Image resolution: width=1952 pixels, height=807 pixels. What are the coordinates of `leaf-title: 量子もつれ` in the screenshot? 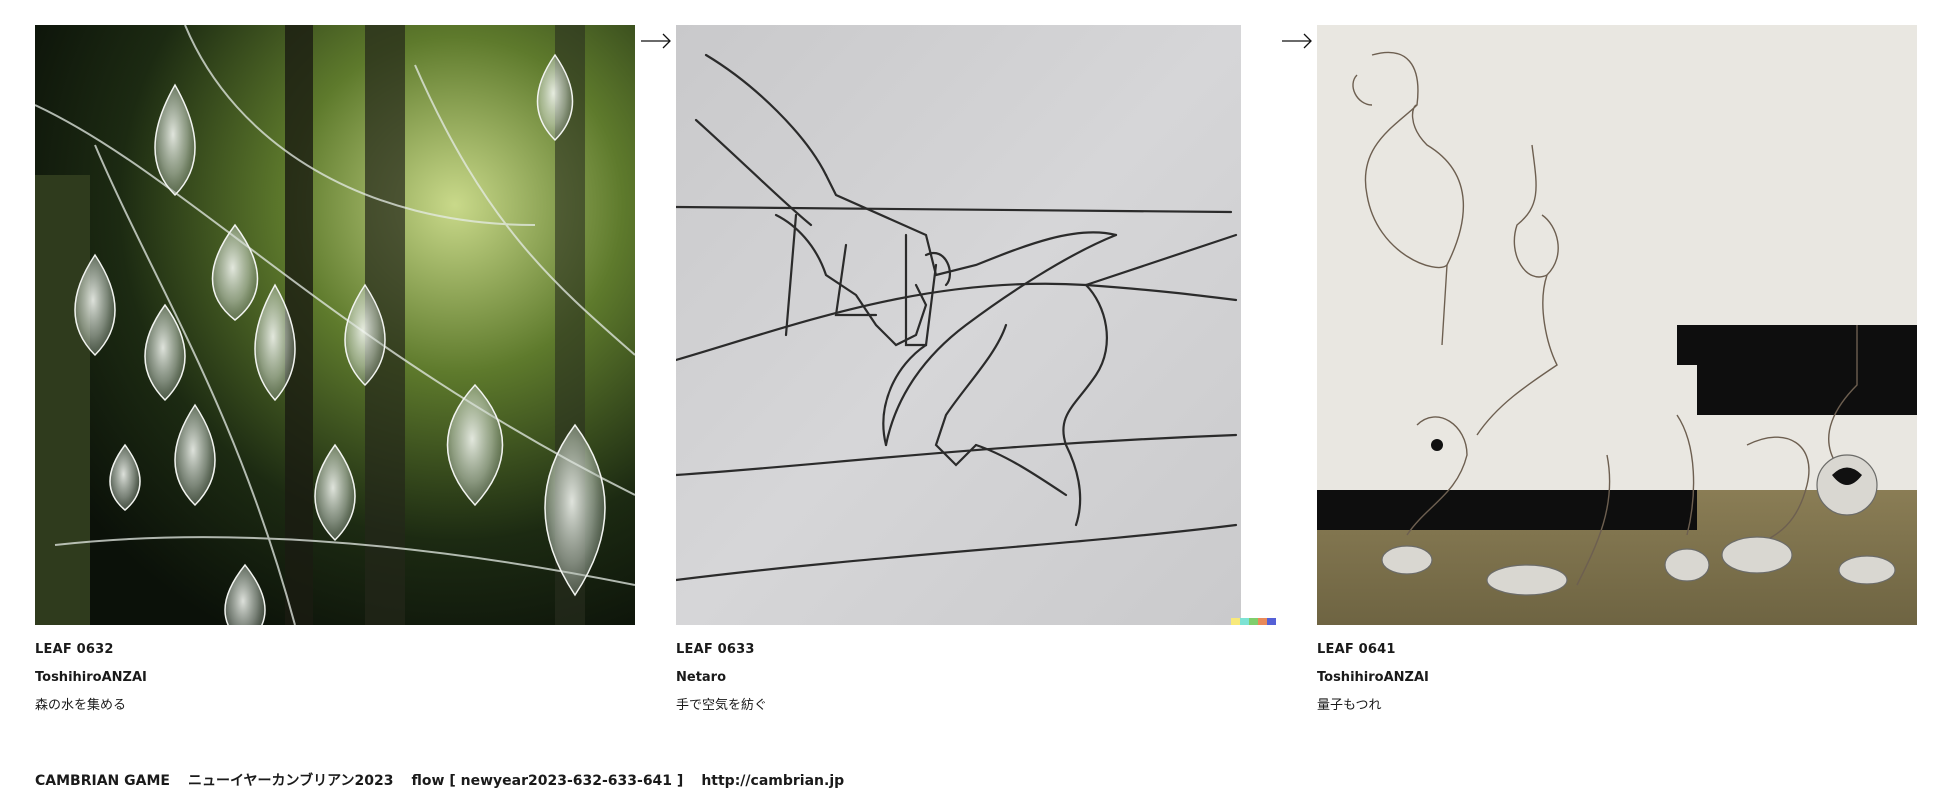 It's located at (1349, 705).